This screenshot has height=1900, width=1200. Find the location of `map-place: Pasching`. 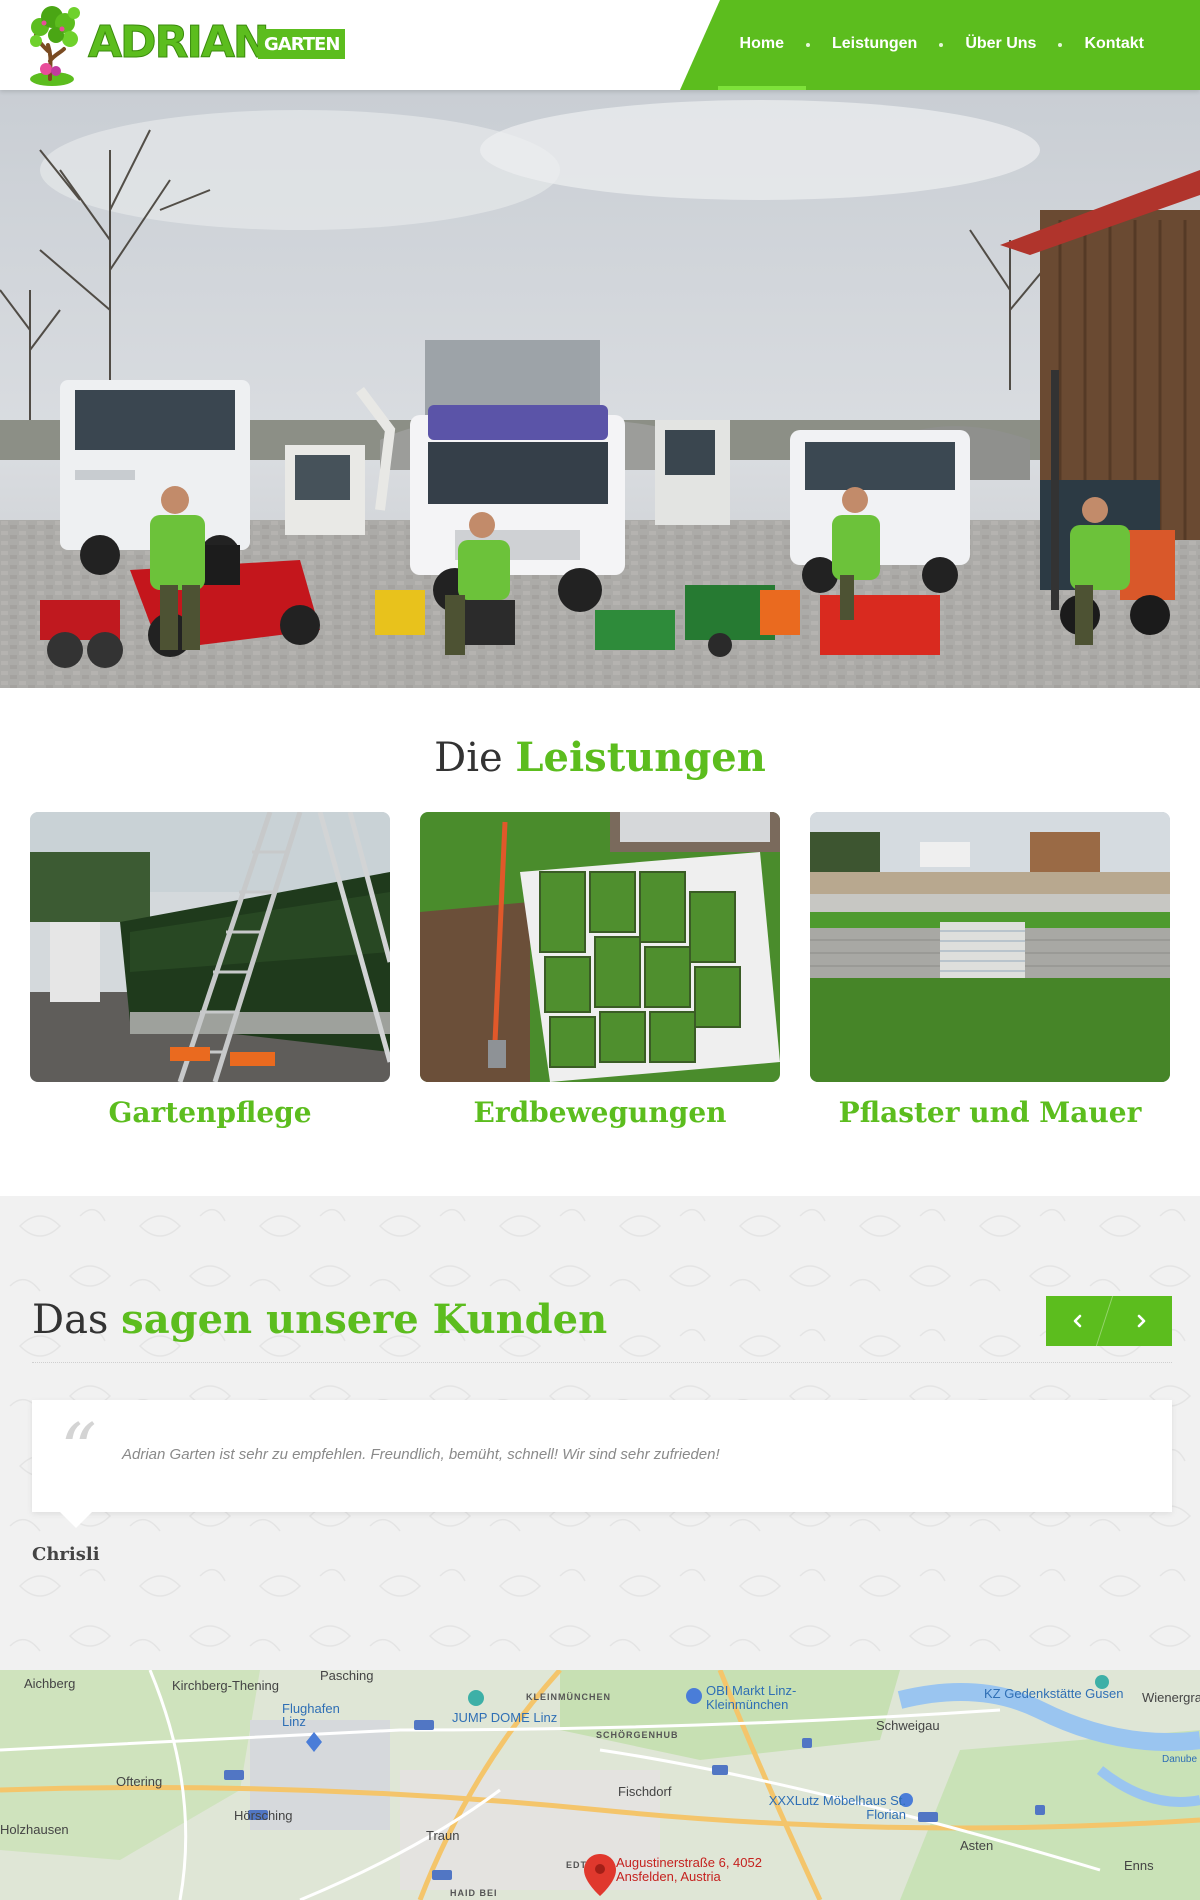

map-place: Pasching is located at coordinates (347, 1676).